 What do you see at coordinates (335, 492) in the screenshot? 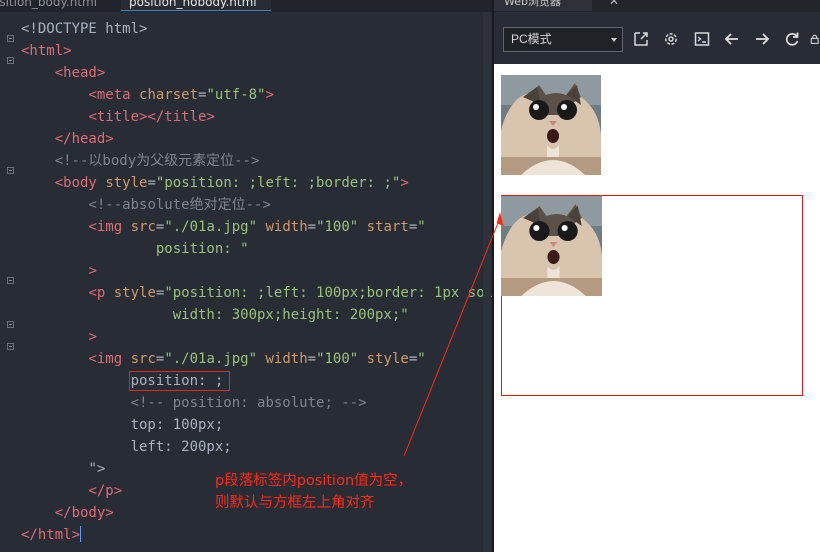
I see `annotation-text: p段落标签内position值为空， 则默认与方框左上角对齐` at bounding box center [335, 492].